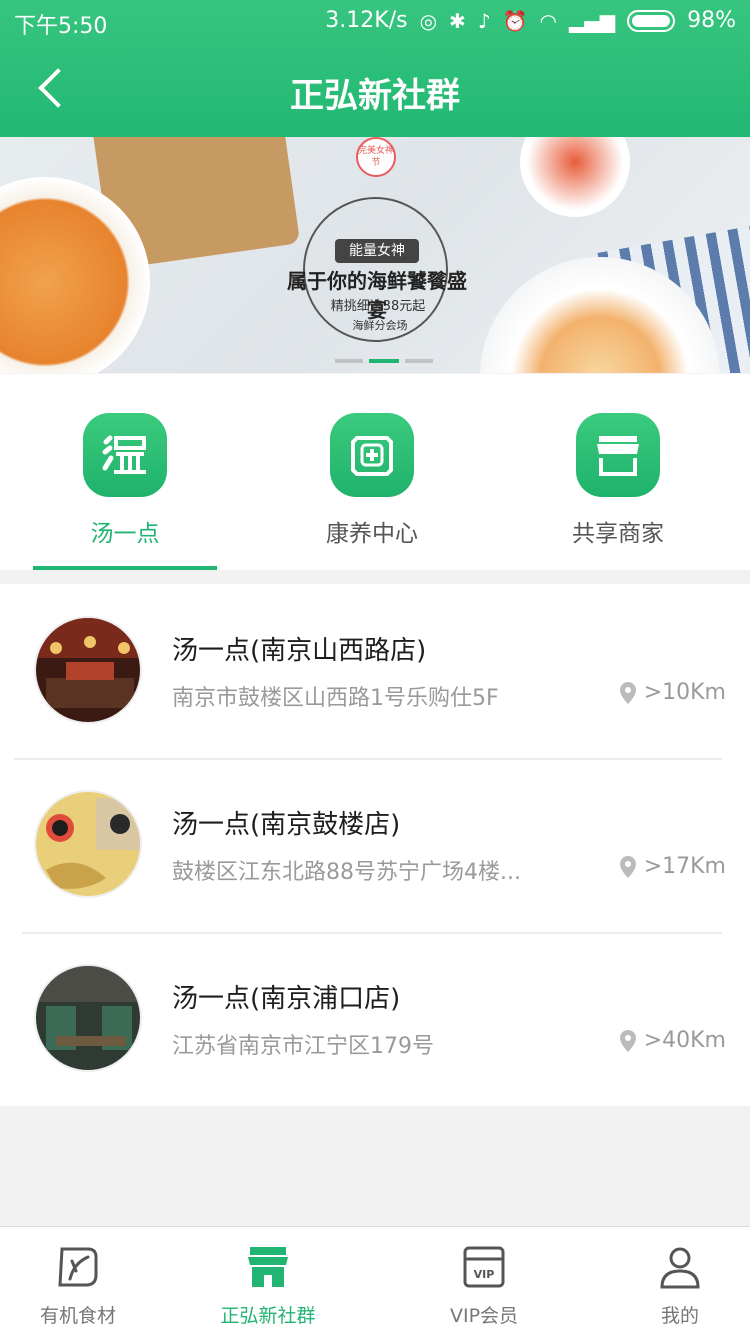  What do you see at coordinates (377, 251) in the screenshot?
I see `banner-badge-top: 能量女神` at bounding box center [377, 251].